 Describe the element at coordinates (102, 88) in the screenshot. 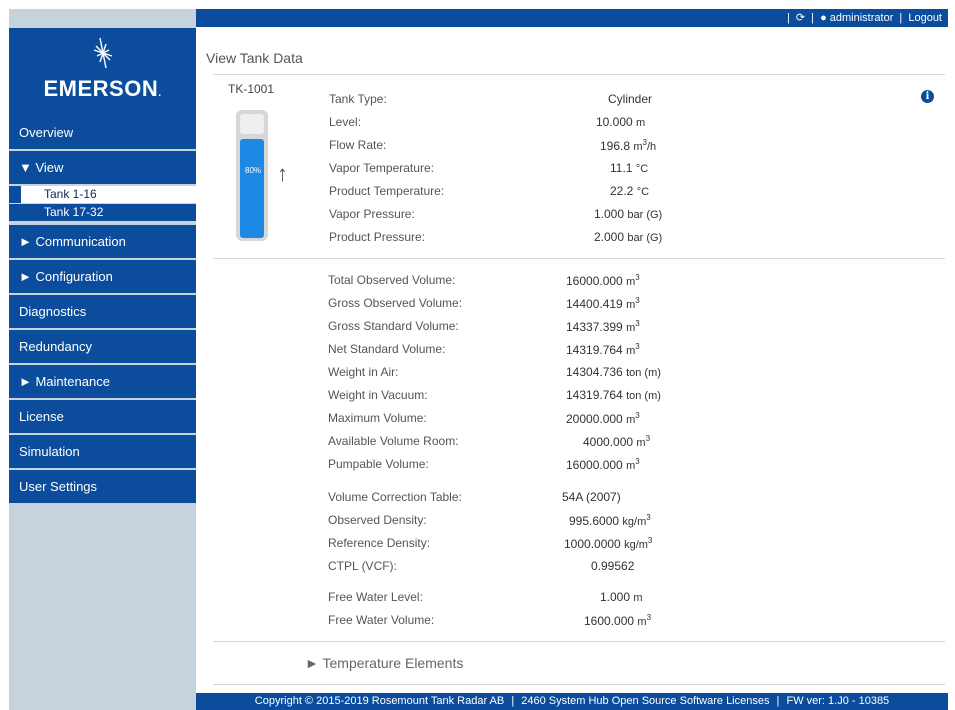

I see `brand-name: EMERSON.` at that location.